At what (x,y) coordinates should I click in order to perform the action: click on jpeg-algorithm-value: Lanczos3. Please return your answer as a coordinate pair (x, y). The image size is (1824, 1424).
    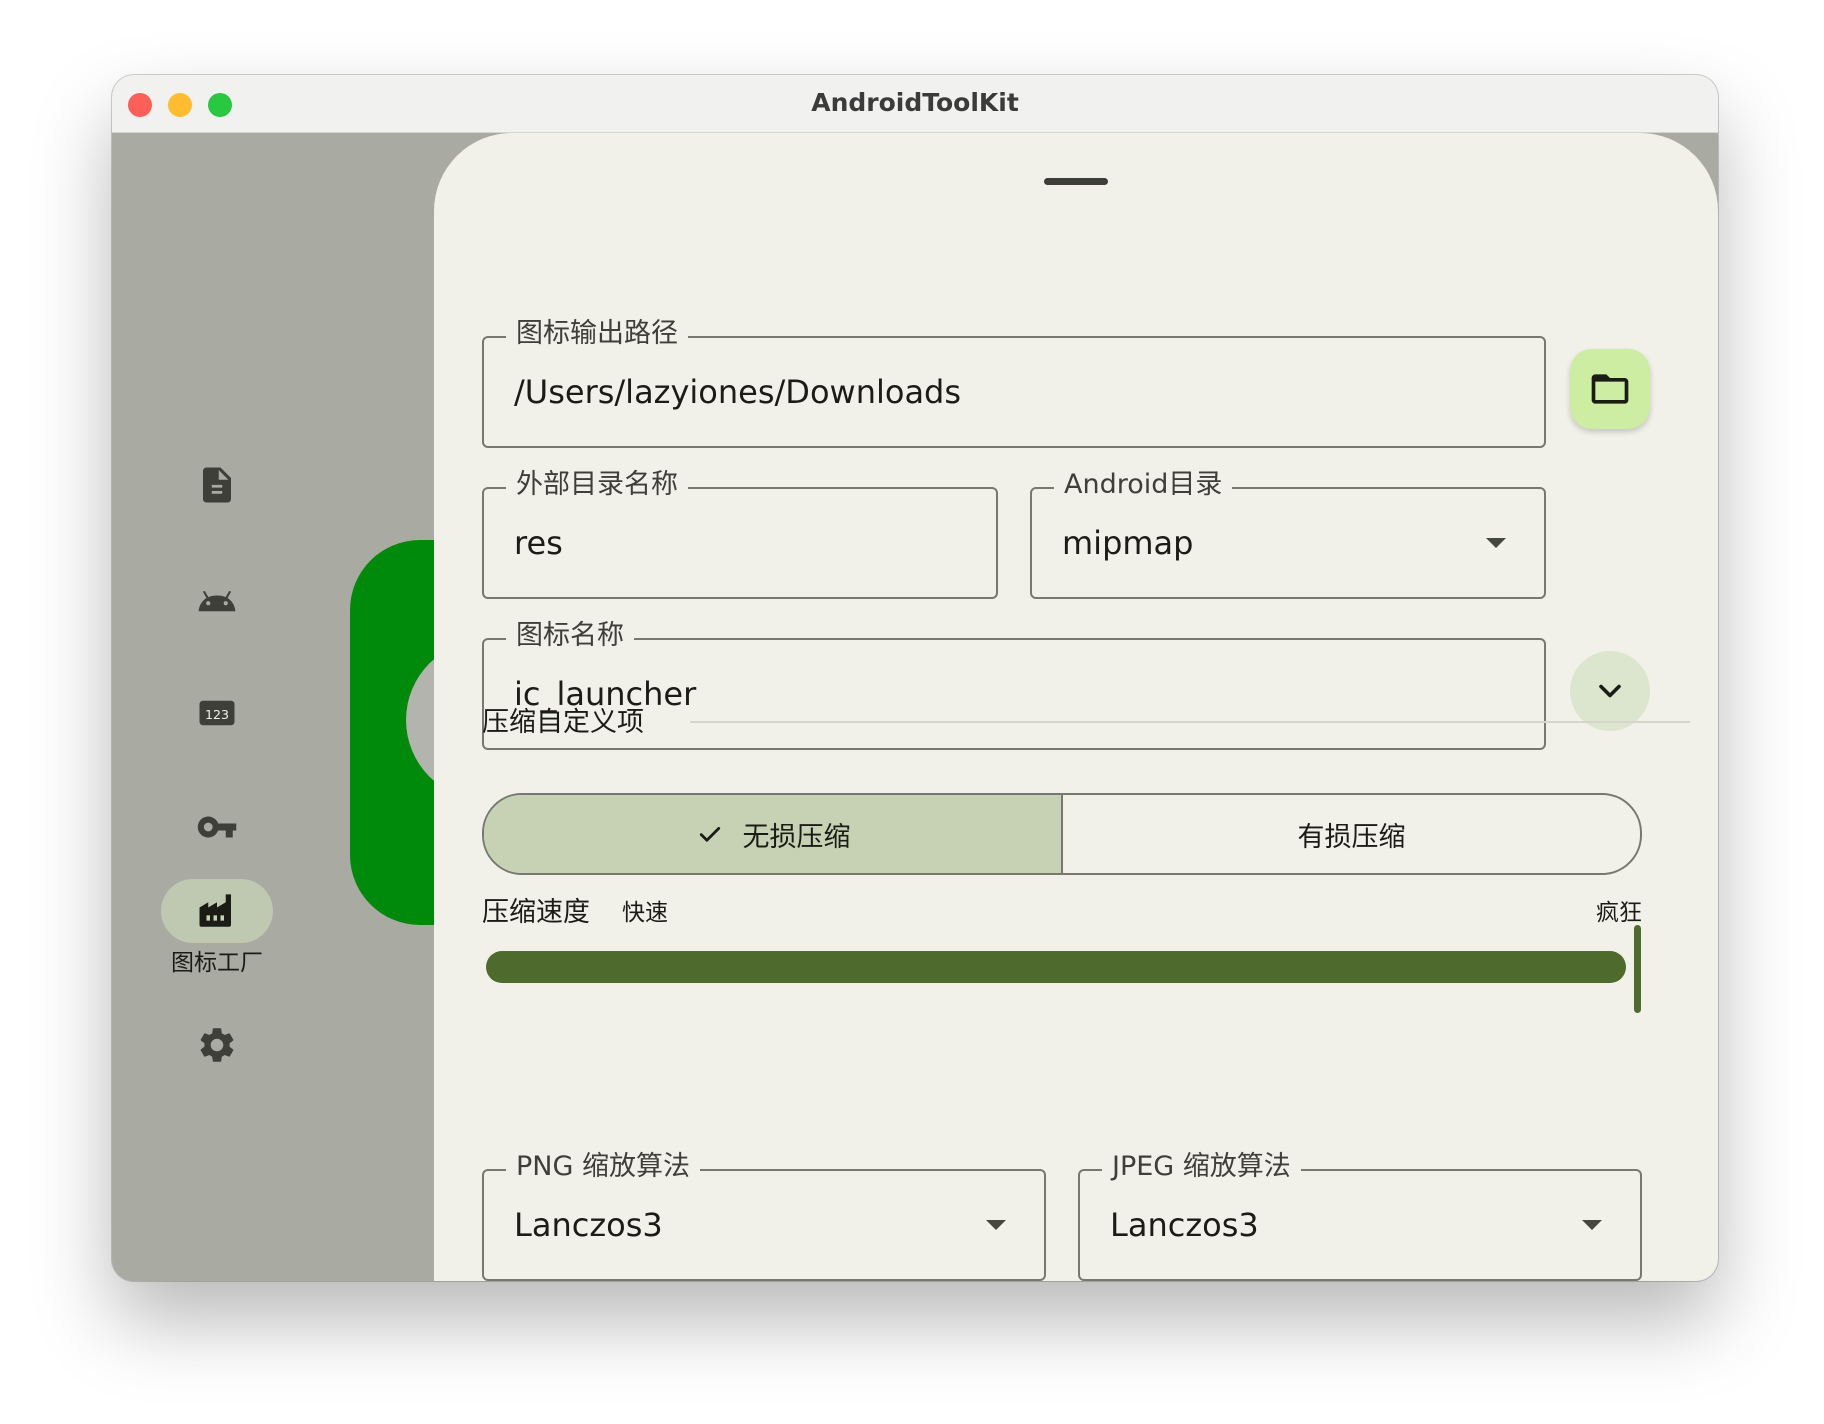
    Looking at the image, I should click on (1184, 1225).